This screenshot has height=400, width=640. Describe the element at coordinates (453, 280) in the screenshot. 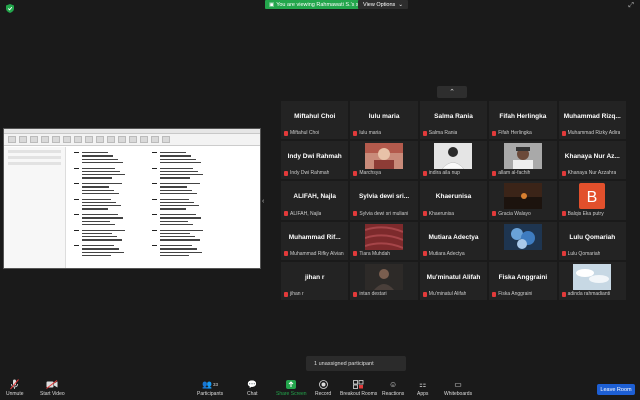

I see `participant-tile: Mu'minatul Alifah Mu'minatul Alifah` at that location.